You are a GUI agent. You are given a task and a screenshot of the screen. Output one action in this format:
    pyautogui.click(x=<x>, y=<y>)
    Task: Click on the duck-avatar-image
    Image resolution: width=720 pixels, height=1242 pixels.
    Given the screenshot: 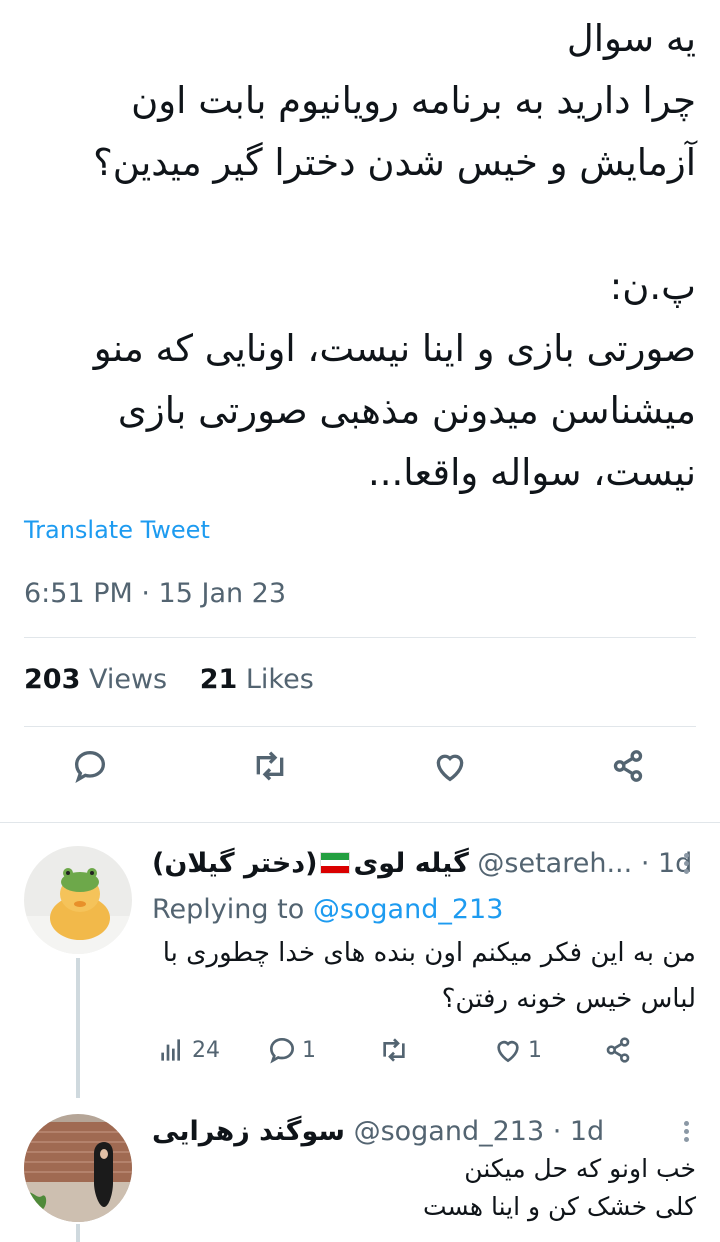 What is the action you would take?
    pyautogui.click(x=78, y=900)
    